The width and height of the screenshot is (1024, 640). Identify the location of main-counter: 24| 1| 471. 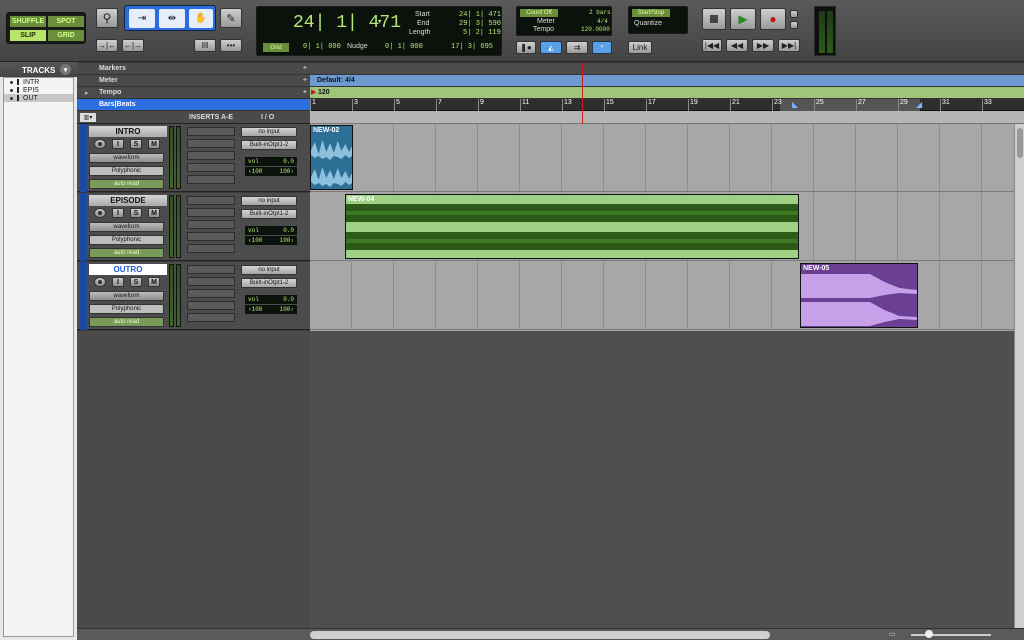
(347, 23).